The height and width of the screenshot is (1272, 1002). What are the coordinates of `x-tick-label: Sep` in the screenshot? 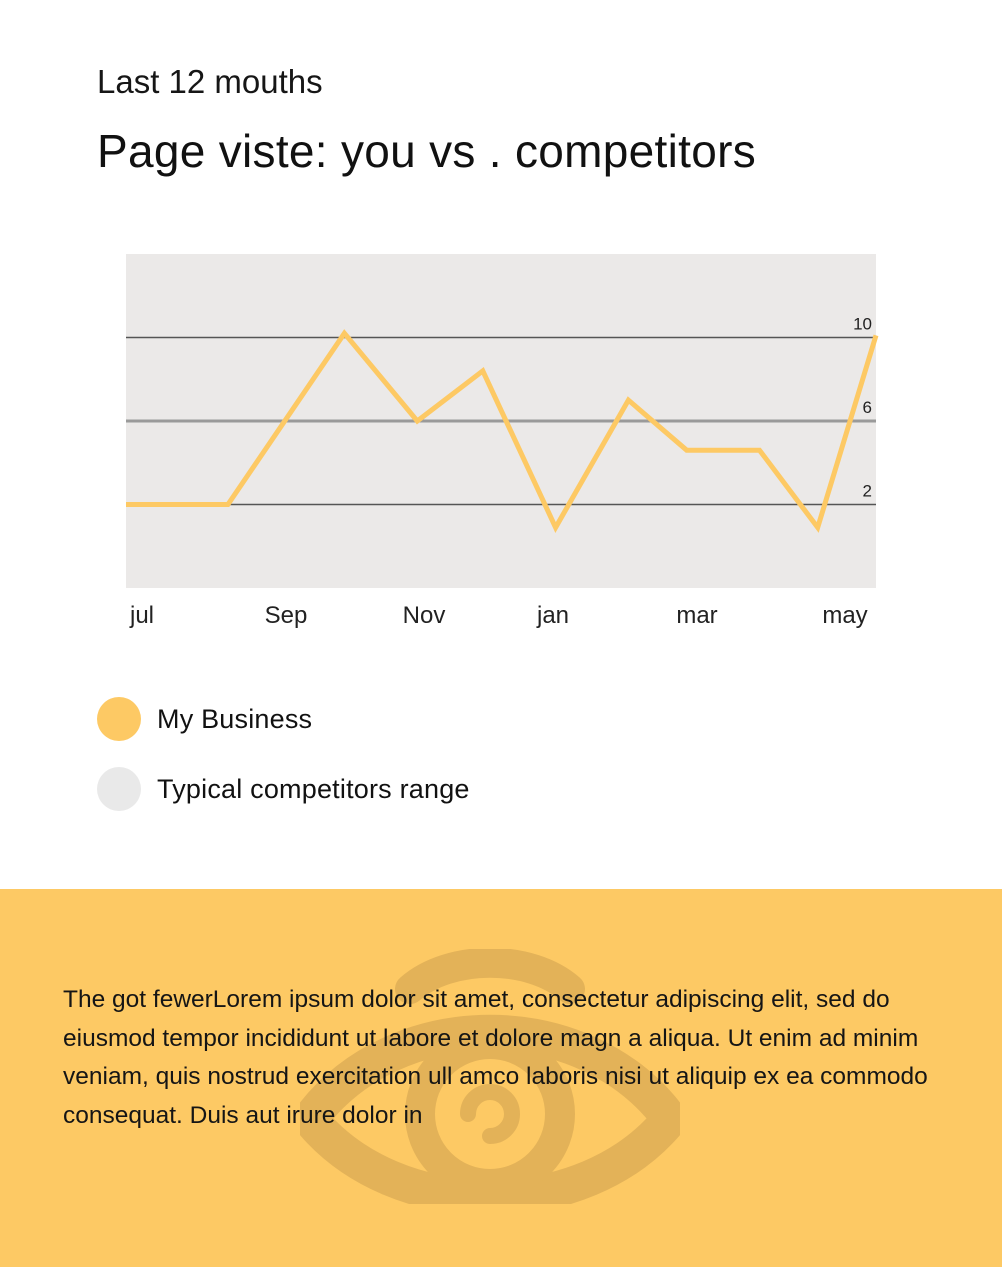 It's located at (286, 615).